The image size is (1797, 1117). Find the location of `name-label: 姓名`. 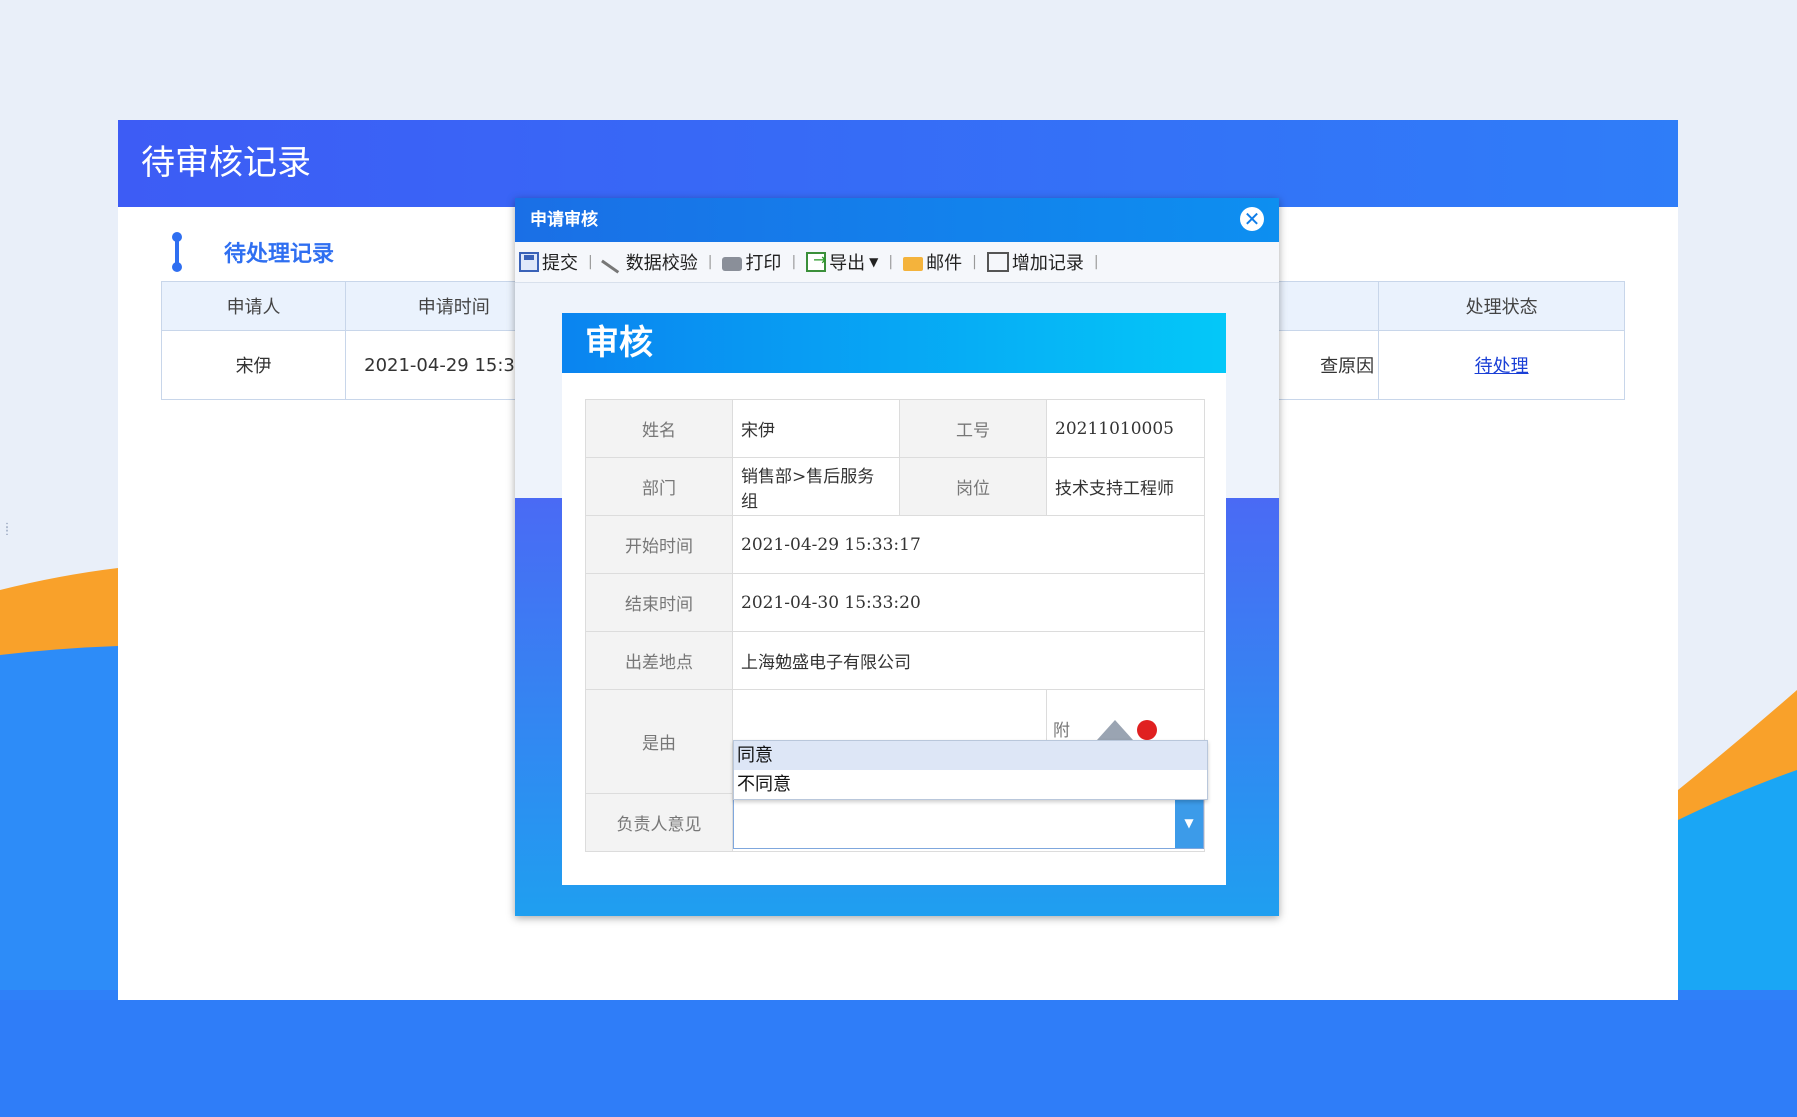

name-label: 姓名 is located at coordinates (659, 428).